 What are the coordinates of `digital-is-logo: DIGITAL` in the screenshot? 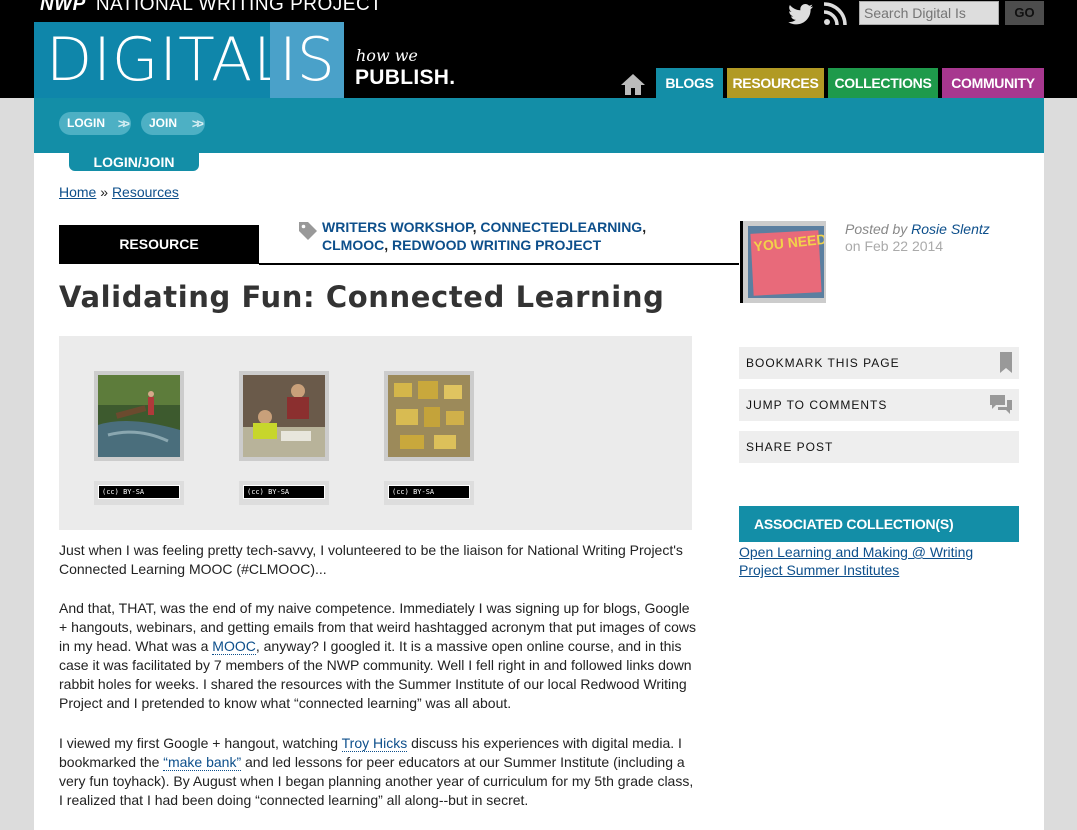 It's located at (152, 60).